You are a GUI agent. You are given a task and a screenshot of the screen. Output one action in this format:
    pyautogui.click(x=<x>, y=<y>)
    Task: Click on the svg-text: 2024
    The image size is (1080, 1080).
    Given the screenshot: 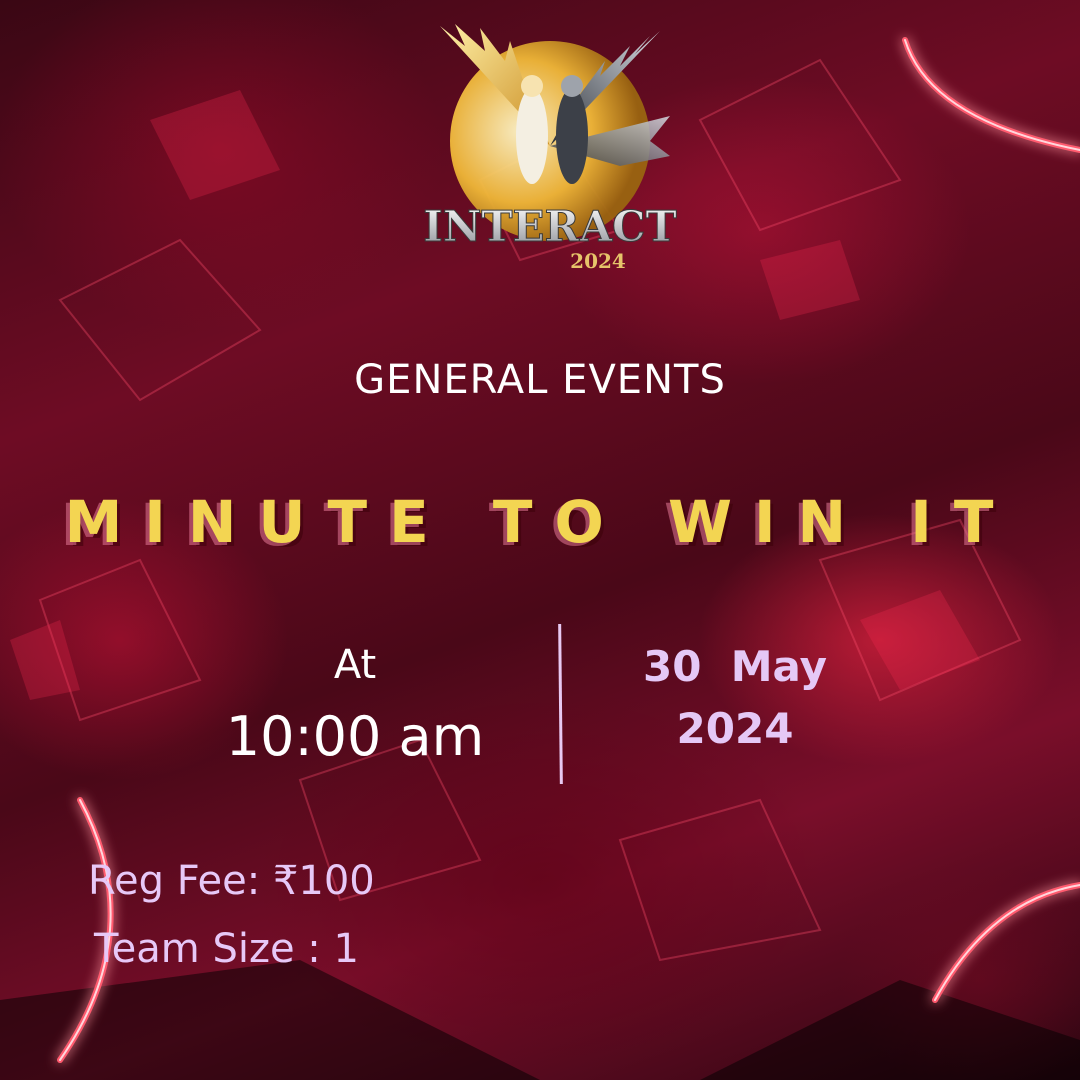 What is the action you would take?
    pyautogui.click(x=598, y=261)
    